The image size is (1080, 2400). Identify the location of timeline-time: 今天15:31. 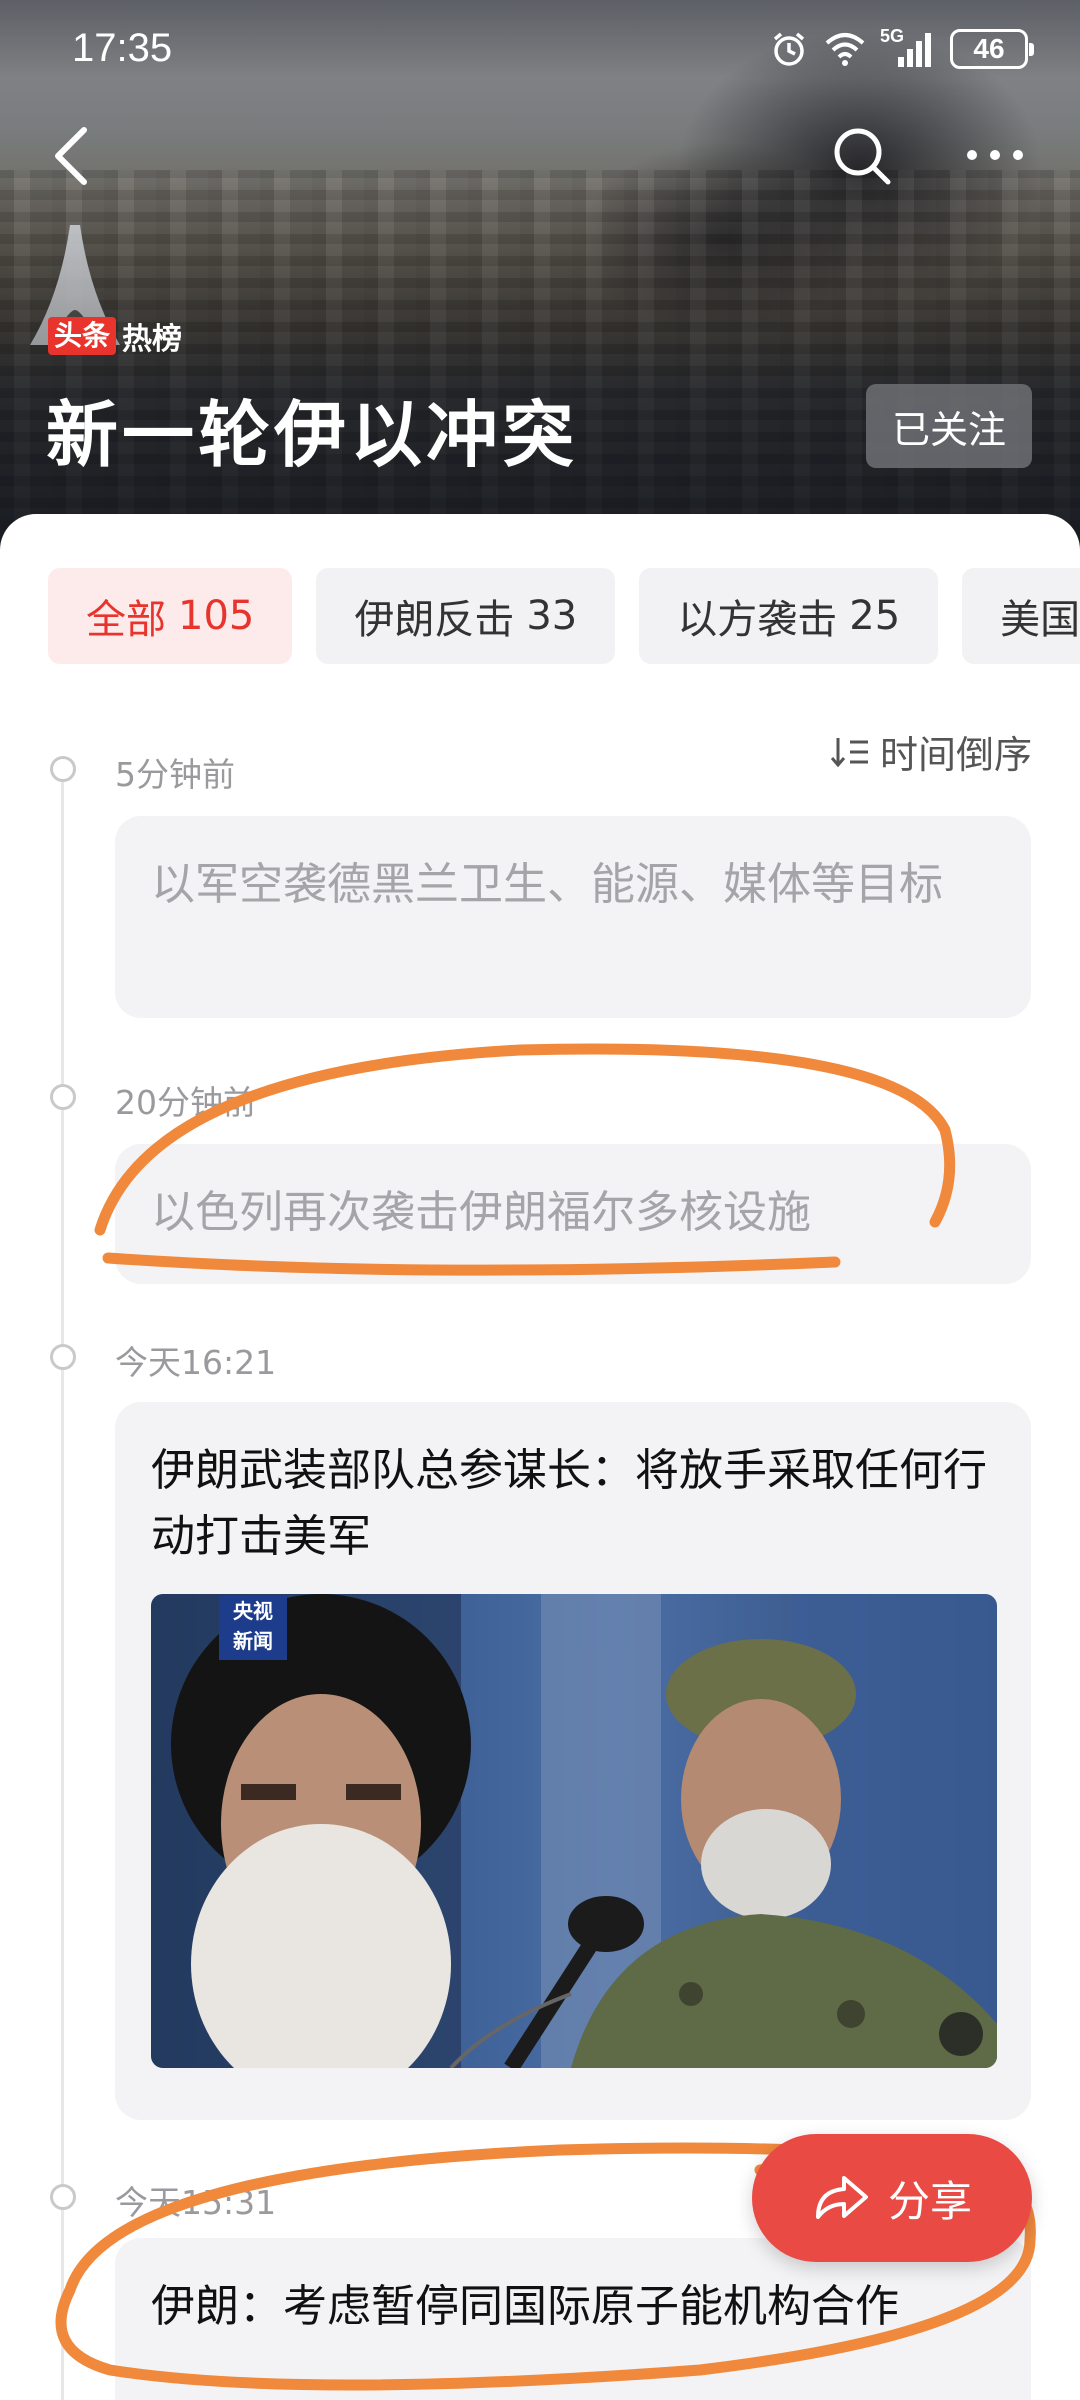
(196, 2202).